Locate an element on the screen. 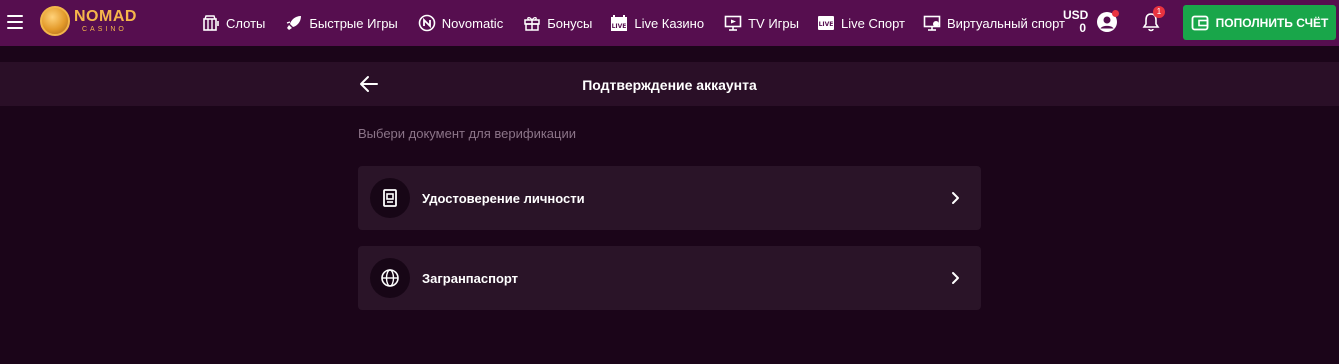  novomatic-icon is located at coordinates (427, 23).